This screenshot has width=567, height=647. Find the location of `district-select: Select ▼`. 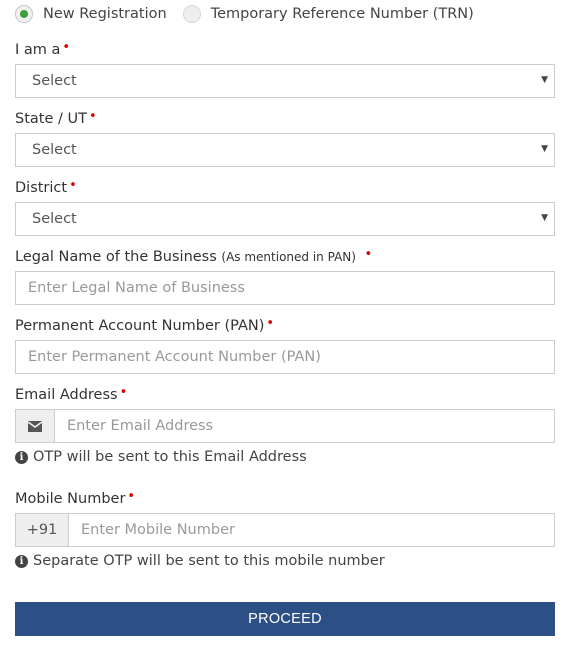

district-select: Select ▼ is located at coordinates (285, 219).